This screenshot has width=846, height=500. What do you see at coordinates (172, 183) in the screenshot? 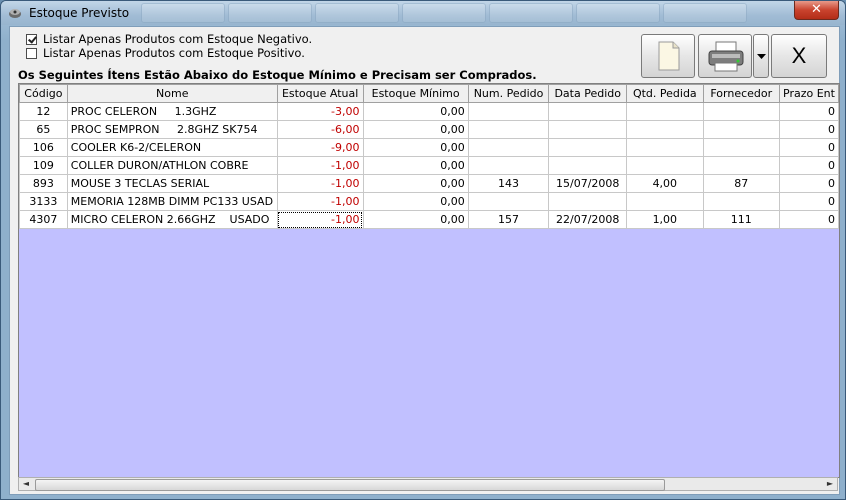
I see `cell-nome: MOUSE 3 TECLAS SERIAL` at bounding box center [172, 183].